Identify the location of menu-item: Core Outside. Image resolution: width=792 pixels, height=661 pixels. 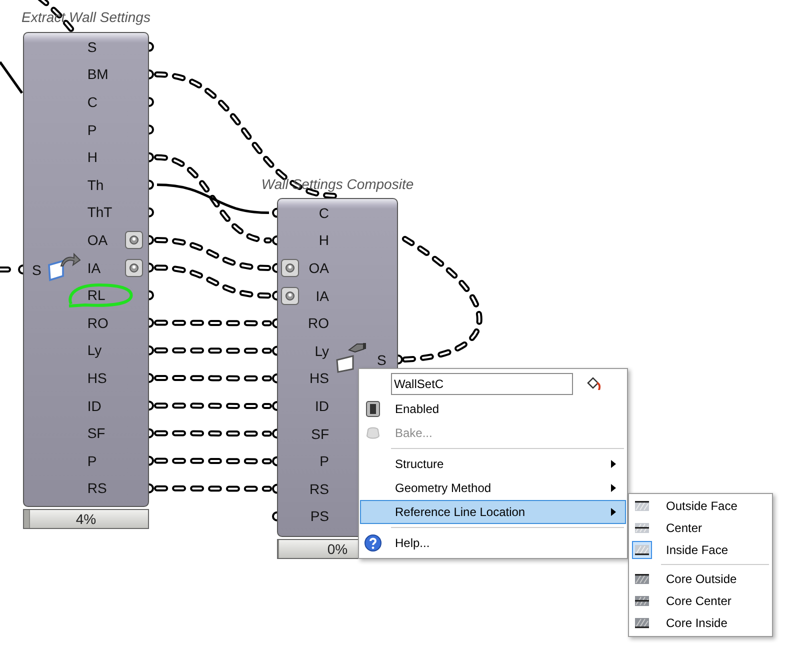
(700, 579).